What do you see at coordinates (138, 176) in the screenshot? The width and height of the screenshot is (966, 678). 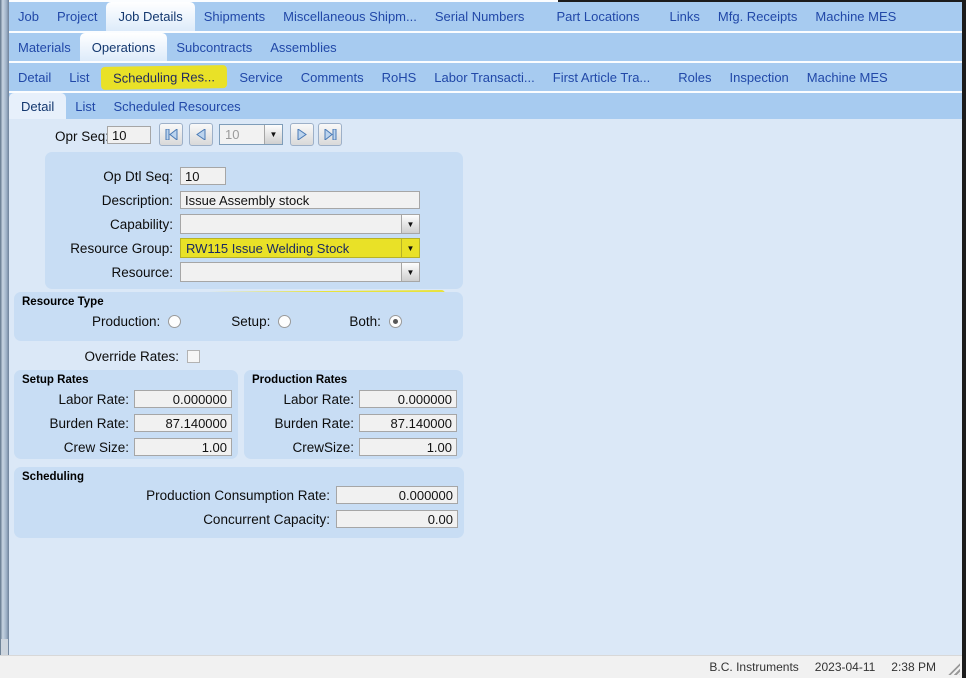 I see `op-dtl-seq-label: Op Dtl Seq:` at bounding box center [138, 176].